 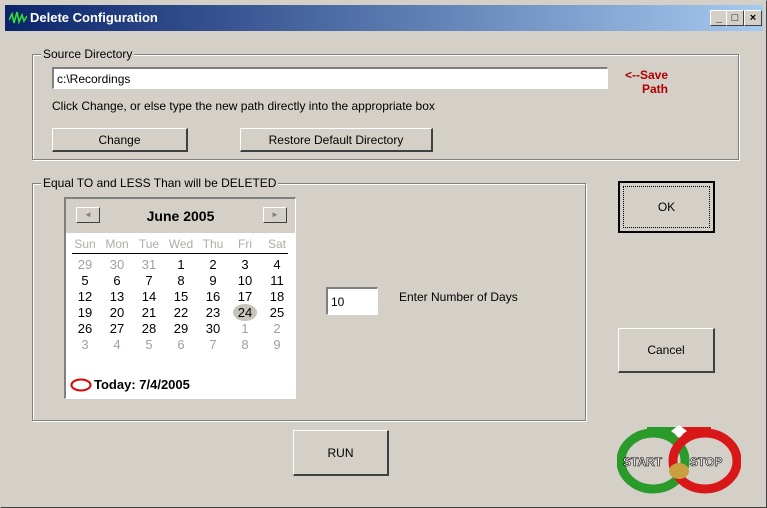 What do you see at coordinates (276, 244) in the screenshot?
I see `weekday-label: Sat` at bounding box center [276, 244].